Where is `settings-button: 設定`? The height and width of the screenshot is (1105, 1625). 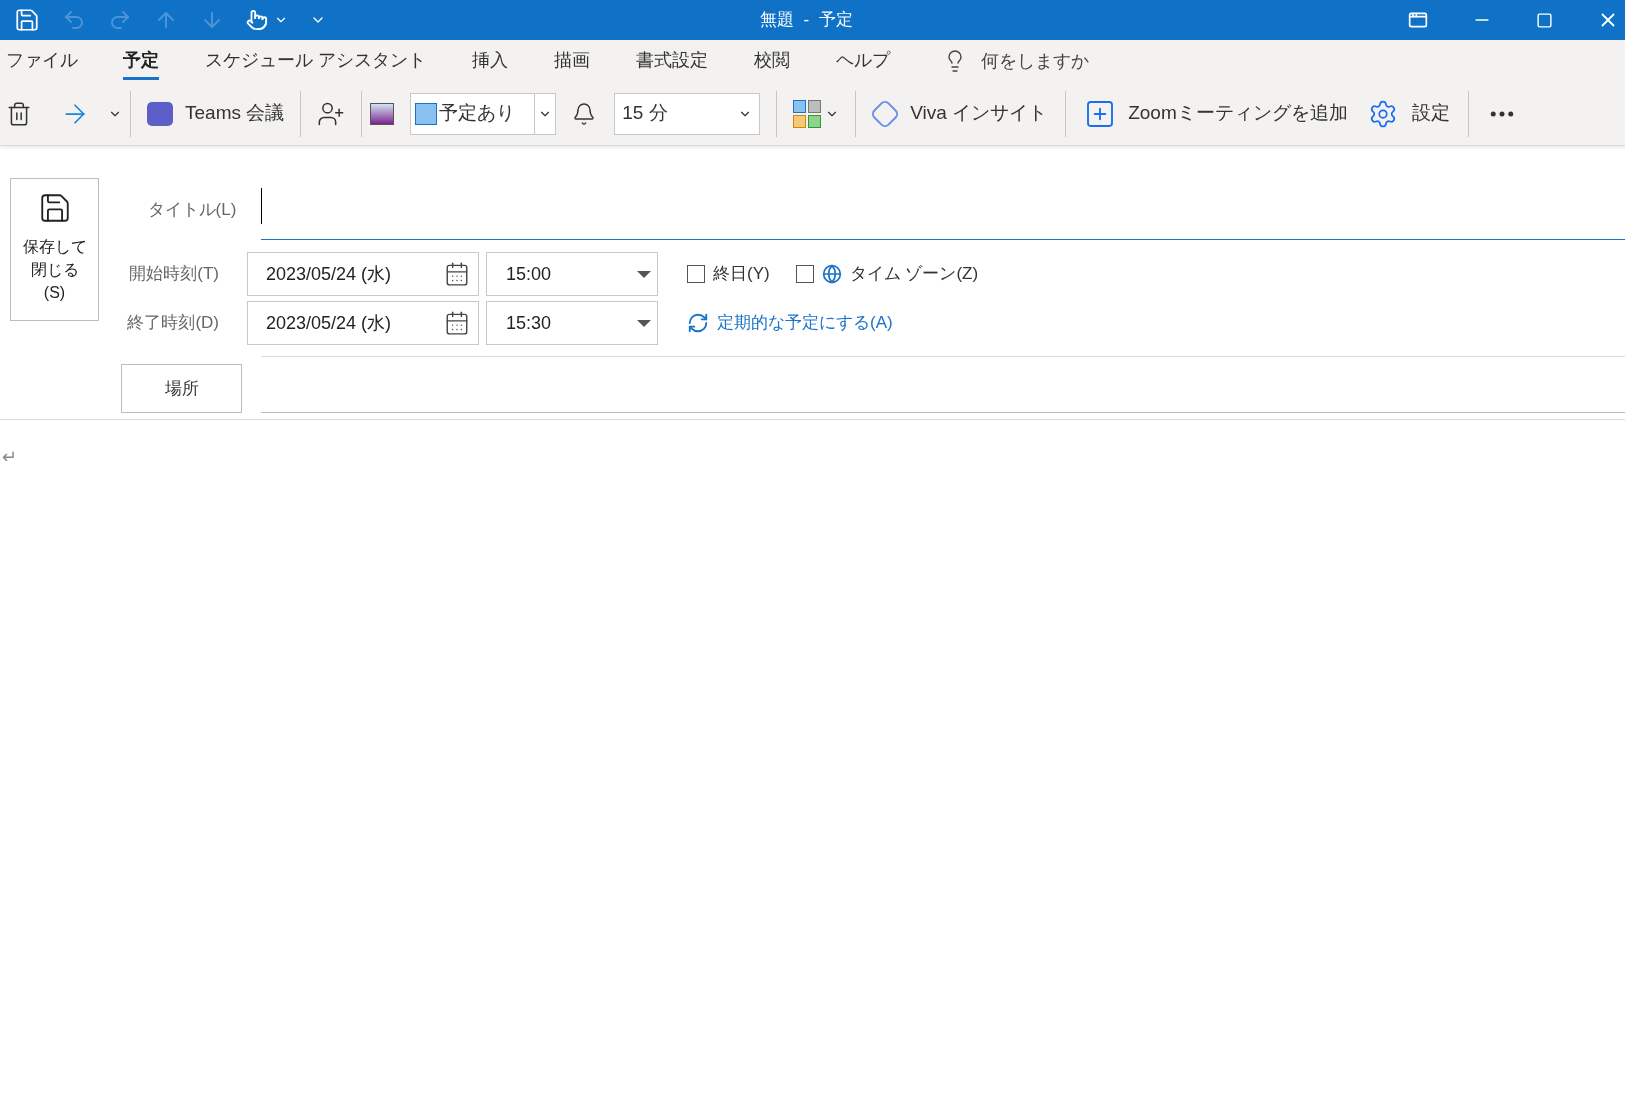 settings-button: 設定 is located at coordinates (1408, 113).